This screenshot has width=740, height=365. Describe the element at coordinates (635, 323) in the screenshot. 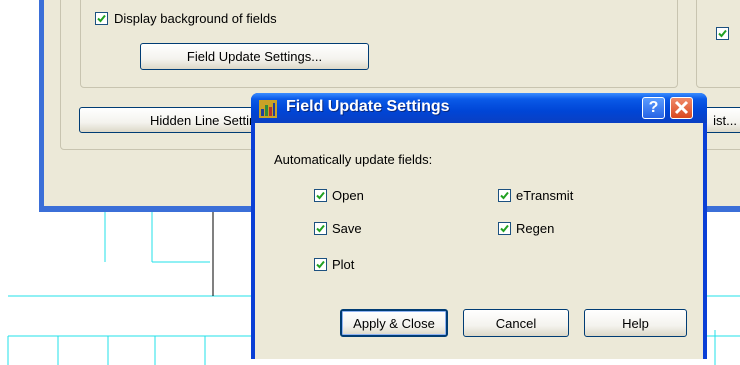

I see `help-button: Help` at that location.